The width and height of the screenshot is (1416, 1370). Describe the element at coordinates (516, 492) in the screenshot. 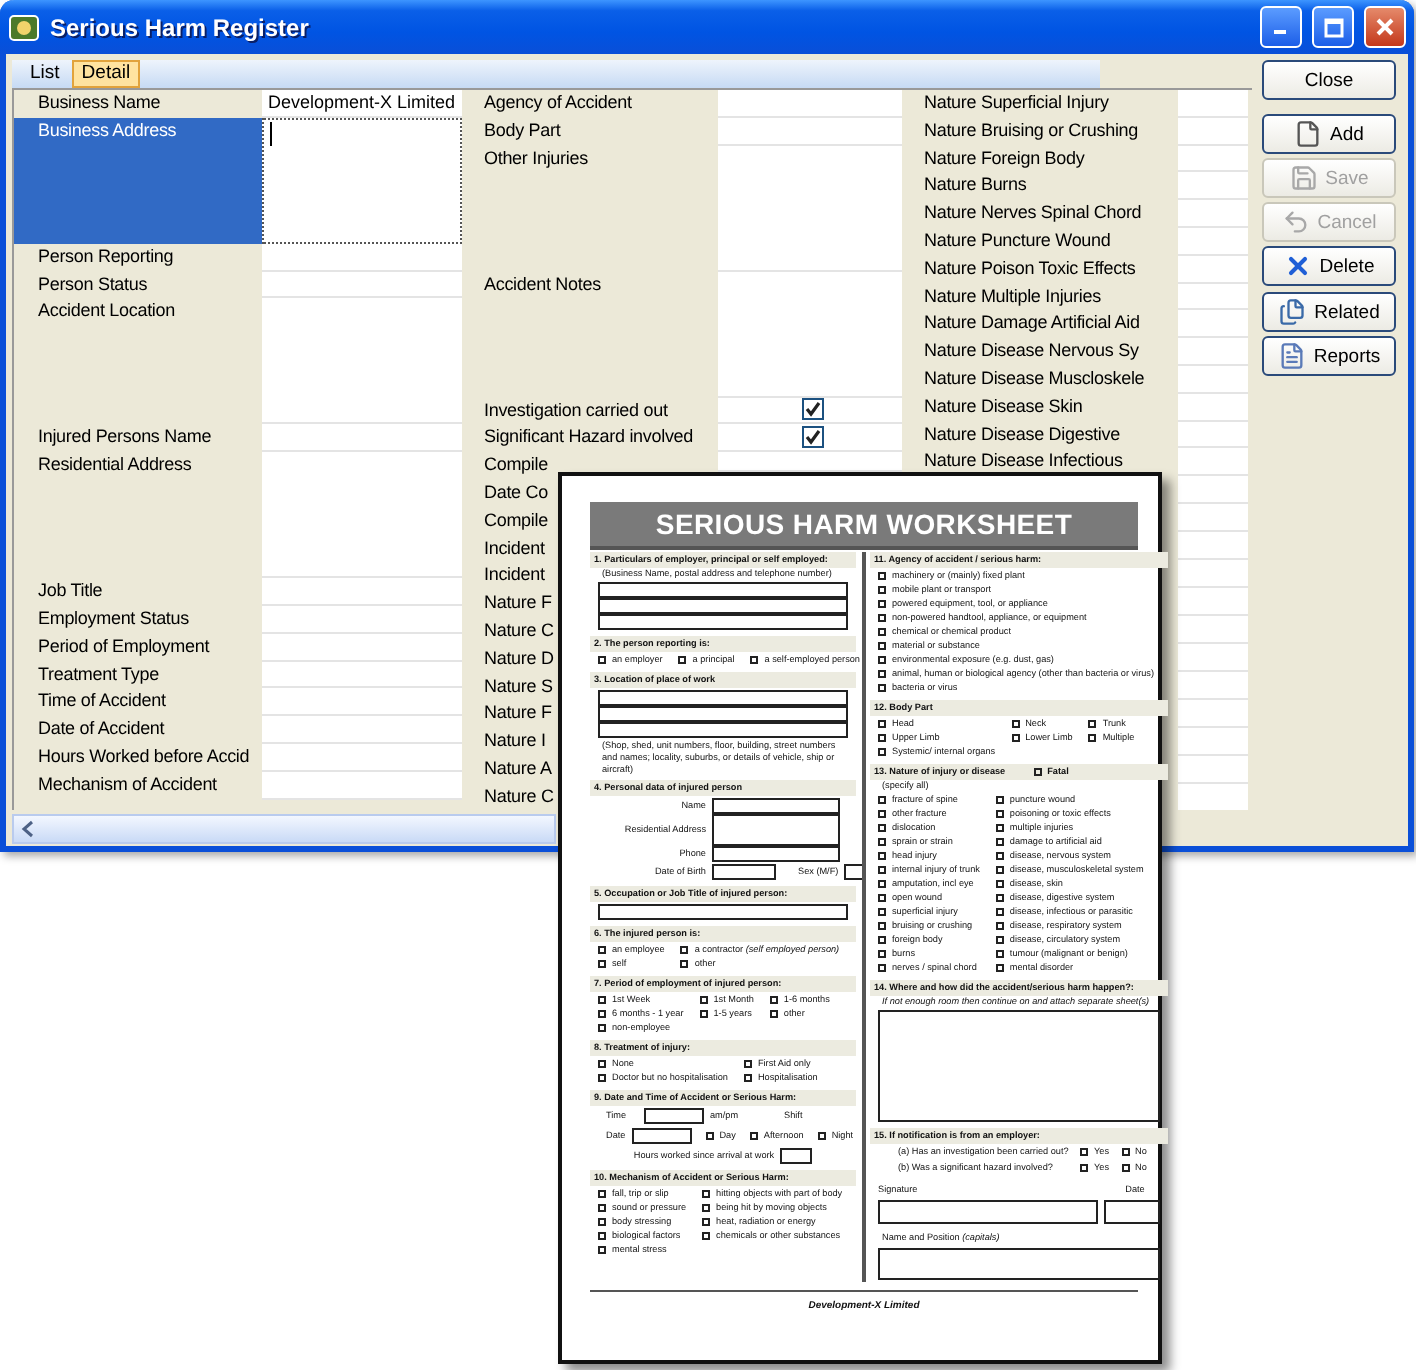

I see `field-label: Date Co` at that location.